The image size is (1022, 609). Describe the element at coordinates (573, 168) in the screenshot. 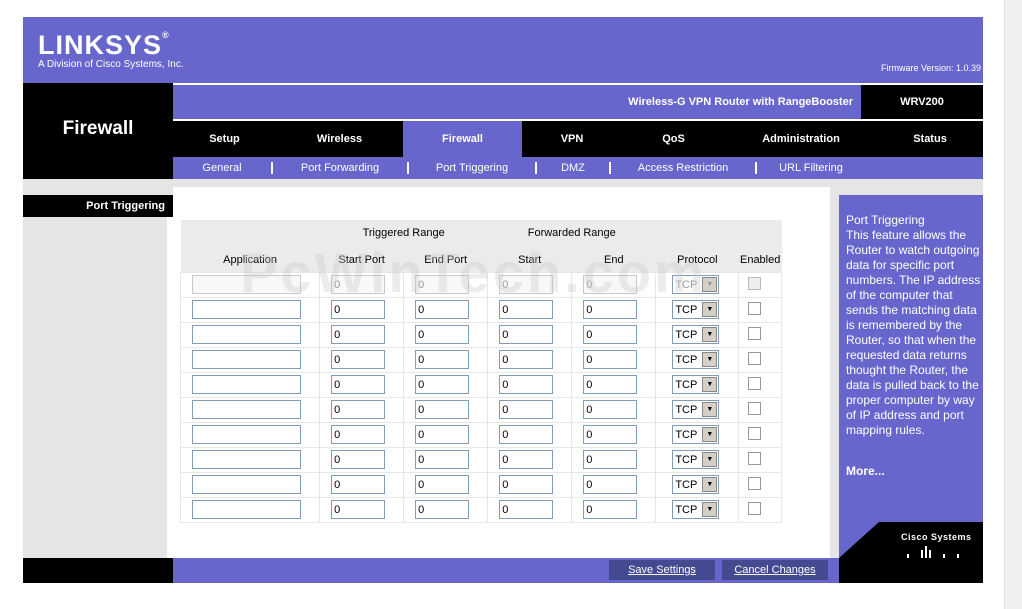

I see `subtab-dmz: DMZ` at that location.